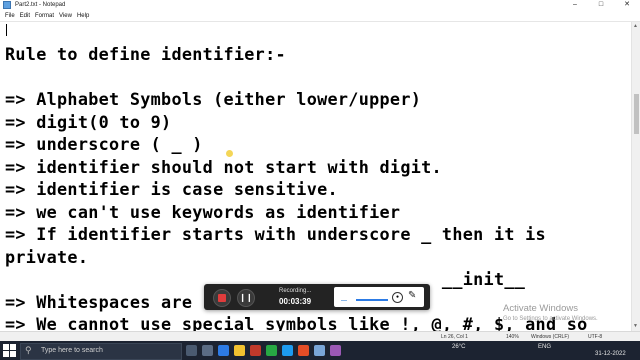 This screenshot has width=640, height=360. I want to click on chrome-icon, so click(271, 350).